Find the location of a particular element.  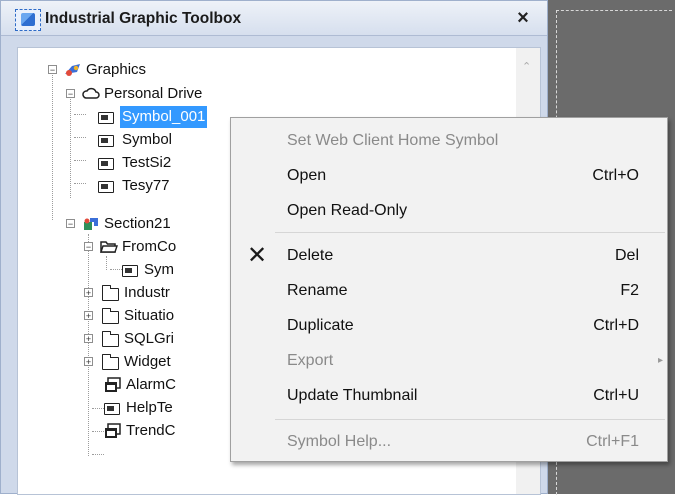

menu-item-label: Set Web Client Home Symbol is located at coordinates (393, 140).